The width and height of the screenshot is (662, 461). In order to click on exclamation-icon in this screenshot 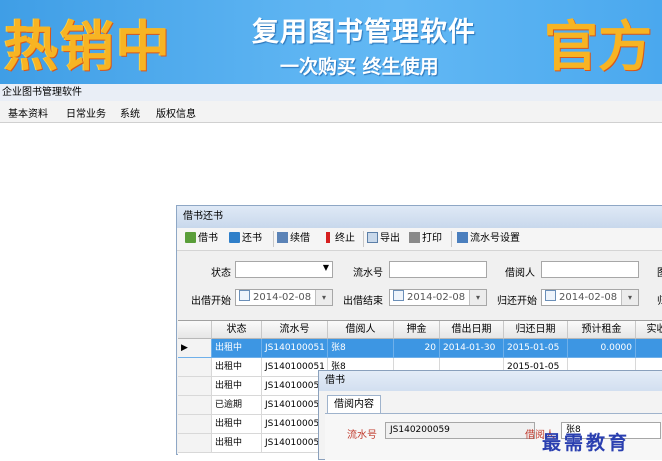, I will do `click(328, 237)`.